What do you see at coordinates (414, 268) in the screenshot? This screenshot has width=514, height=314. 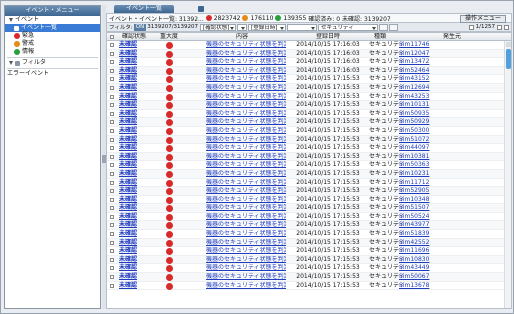 I see `source-link: Sim43449` at bounding box center [414, 268].